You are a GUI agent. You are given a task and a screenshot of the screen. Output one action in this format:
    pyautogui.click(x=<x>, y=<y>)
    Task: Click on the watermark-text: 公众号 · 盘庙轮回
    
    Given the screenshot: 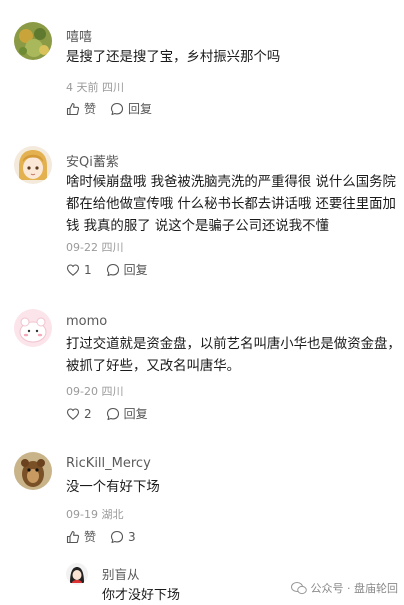 What is the action you would take?
    pyautogui.click(x=354, y=588)
    